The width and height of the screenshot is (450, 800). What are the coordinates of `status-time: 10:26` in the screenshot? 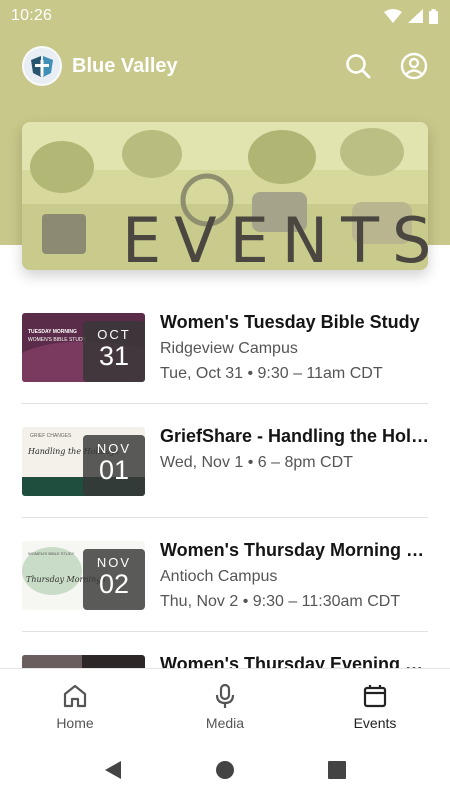 It's located at (32, 15).